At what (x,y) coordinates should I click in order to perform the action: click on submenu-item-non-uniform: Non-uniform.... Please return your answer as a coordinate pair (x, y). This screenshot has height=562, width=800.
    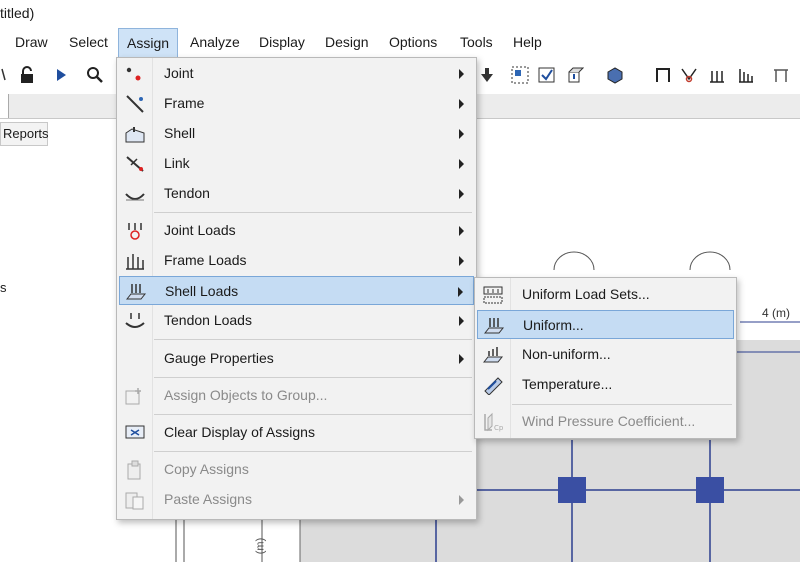
    Looking at the image, I should click on (605, 354).